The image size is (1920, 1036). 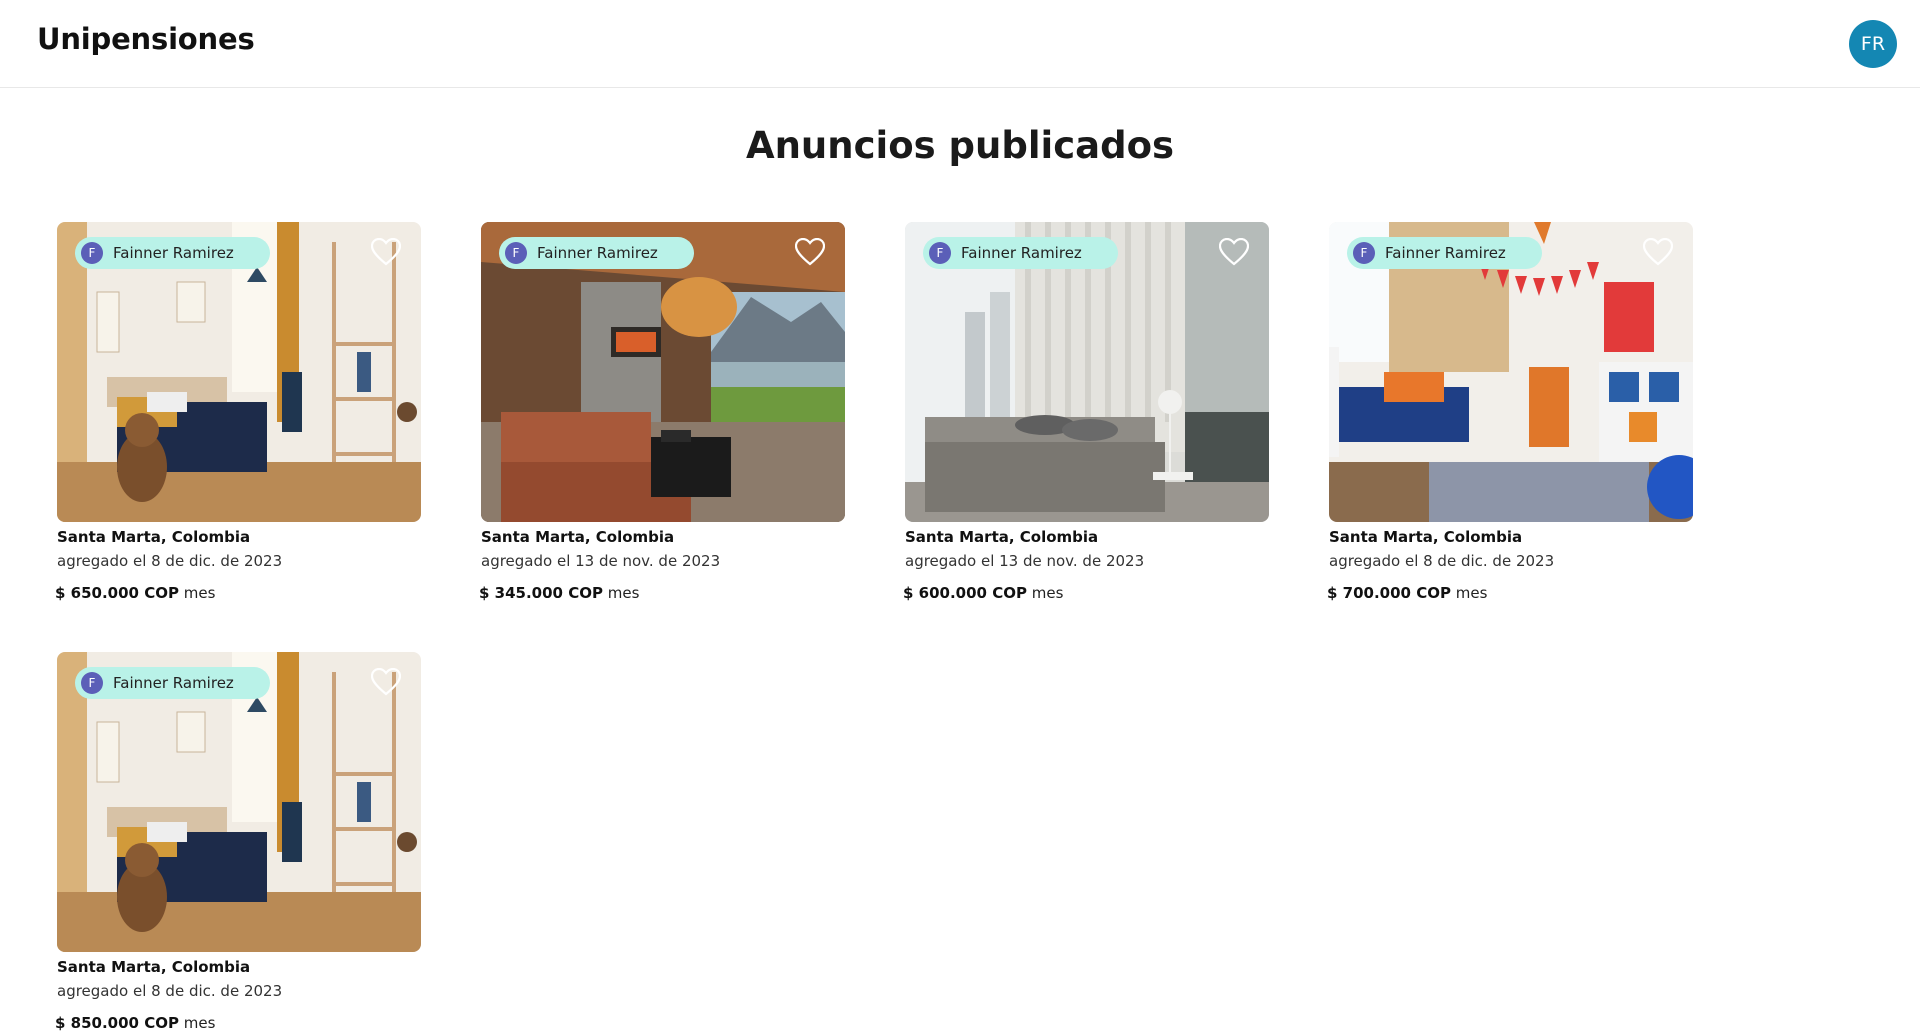 What do you see at coordinates (117, 593) in the screenshot?
I see `price-amount: $ 650.000 COP` at bounding box center [117, 593].